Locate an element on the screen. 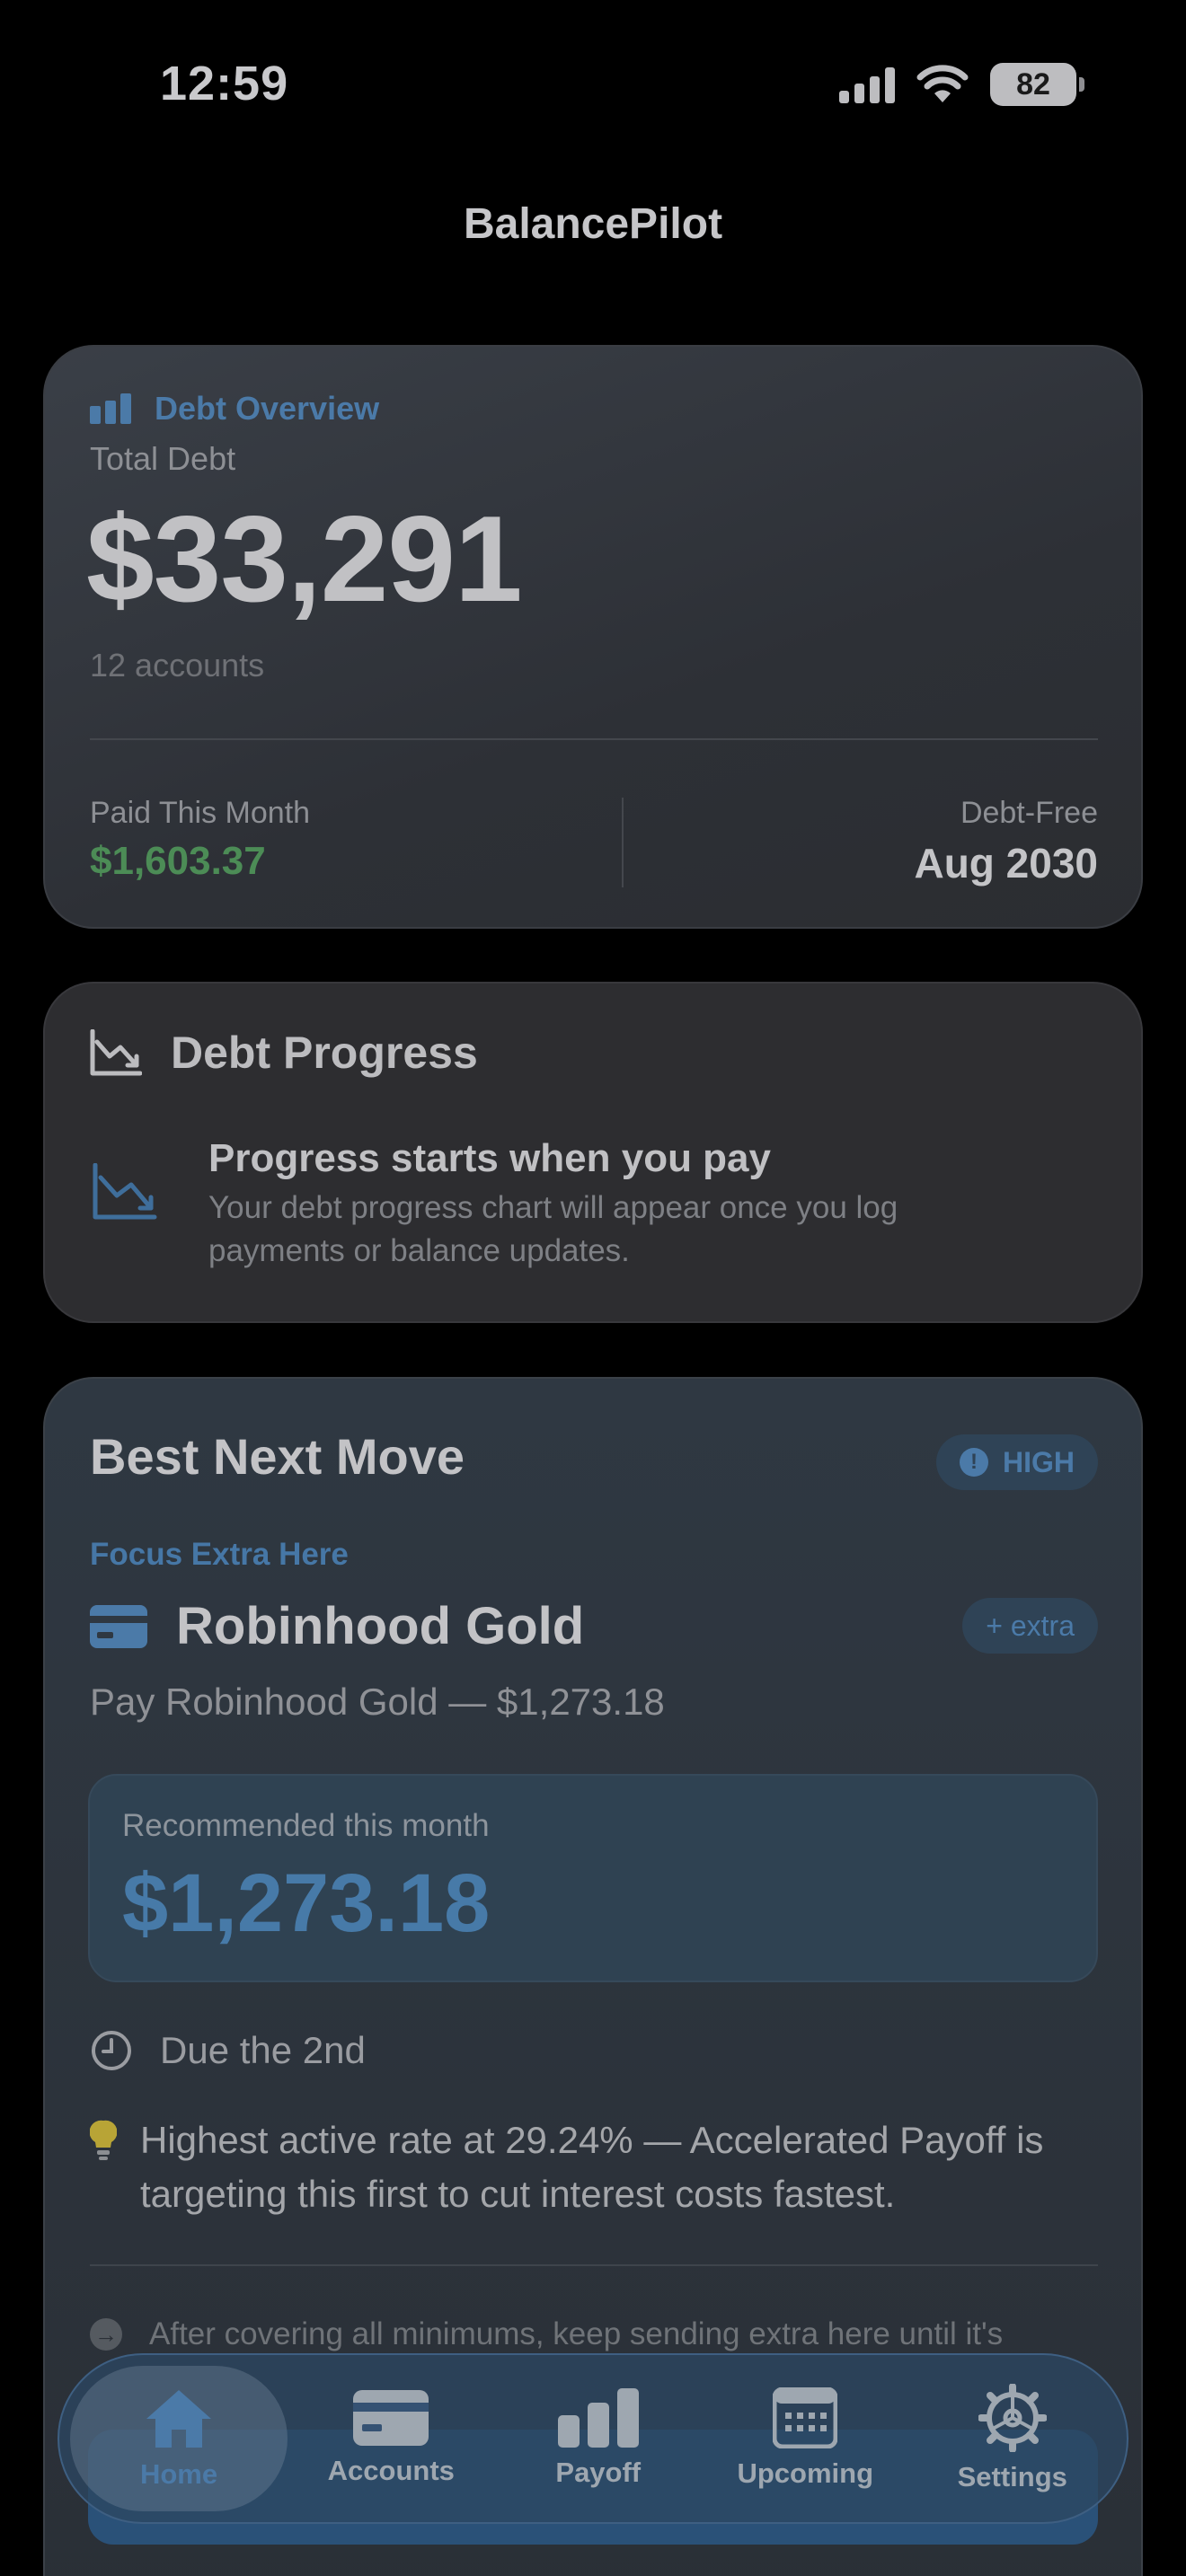 Image resolution: width=1186 pixels, height=2576 pixels. battery-level: 82 is located at coordinates (1033, 83).